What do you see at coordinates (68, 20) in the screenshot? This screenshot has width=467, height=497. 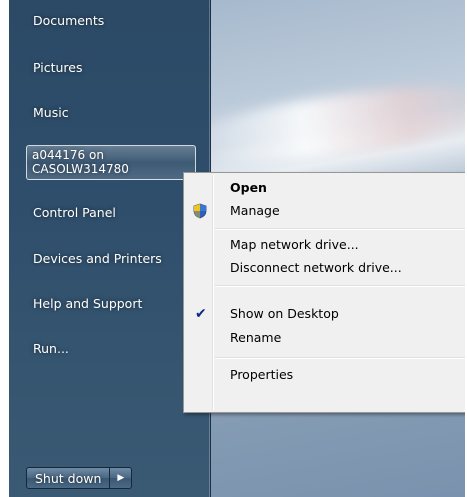 I see `start-item-documents: Documents` at bounding box center [68, 20].